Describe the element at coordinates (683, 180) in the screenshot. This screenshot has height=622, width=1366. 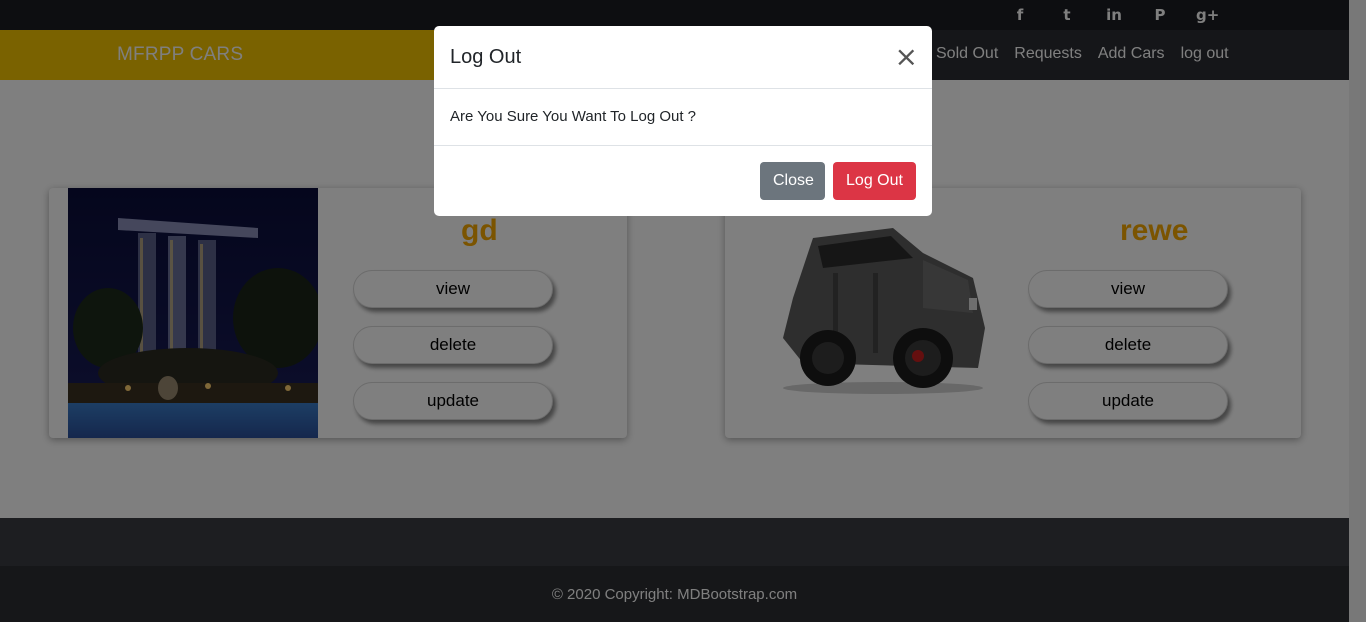
I see `modal-footer: Close Log Out` at that location.